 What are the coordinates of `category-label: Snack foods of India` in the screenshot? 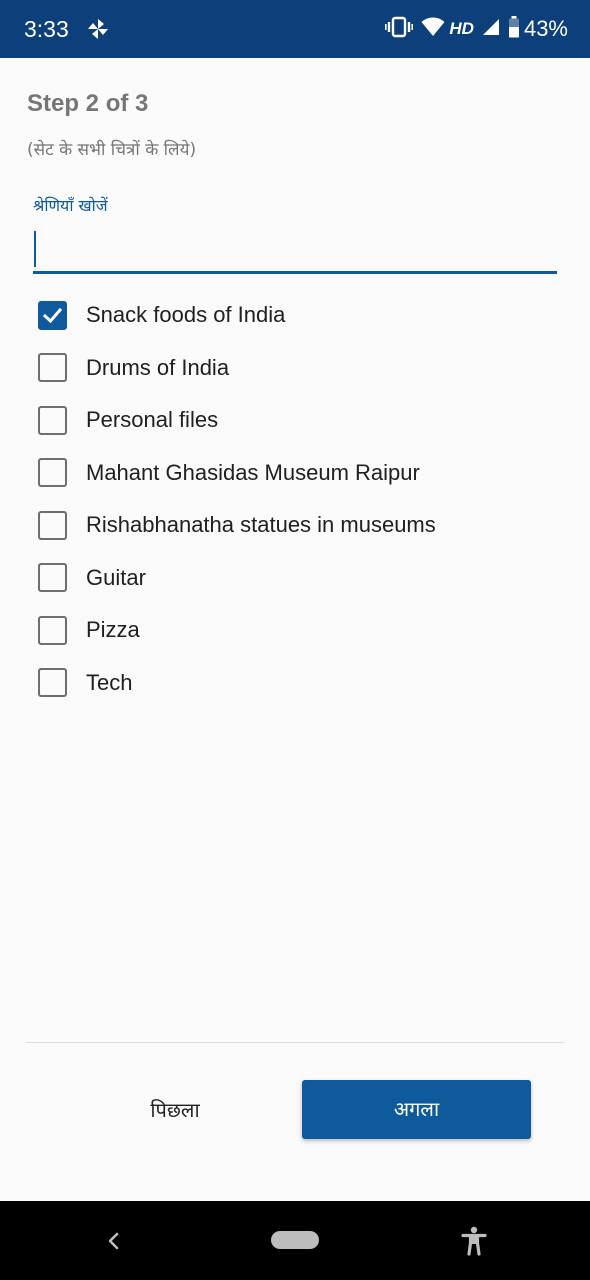 It's located at (186, 315).